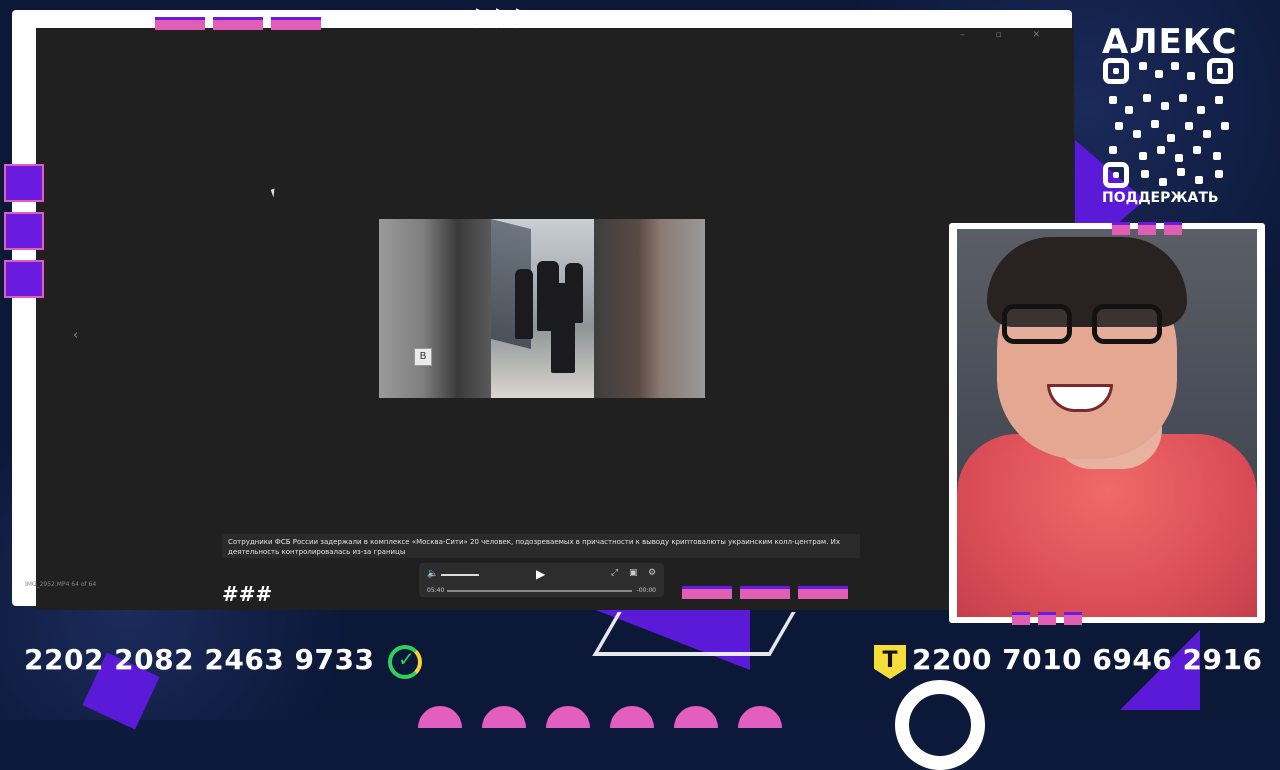 This screenshot has width=1280, height=770. What do you see at coordinates (1168, 123) in the screenshot?
I see `donation-qr-code` at bounding box center [1168, 123].